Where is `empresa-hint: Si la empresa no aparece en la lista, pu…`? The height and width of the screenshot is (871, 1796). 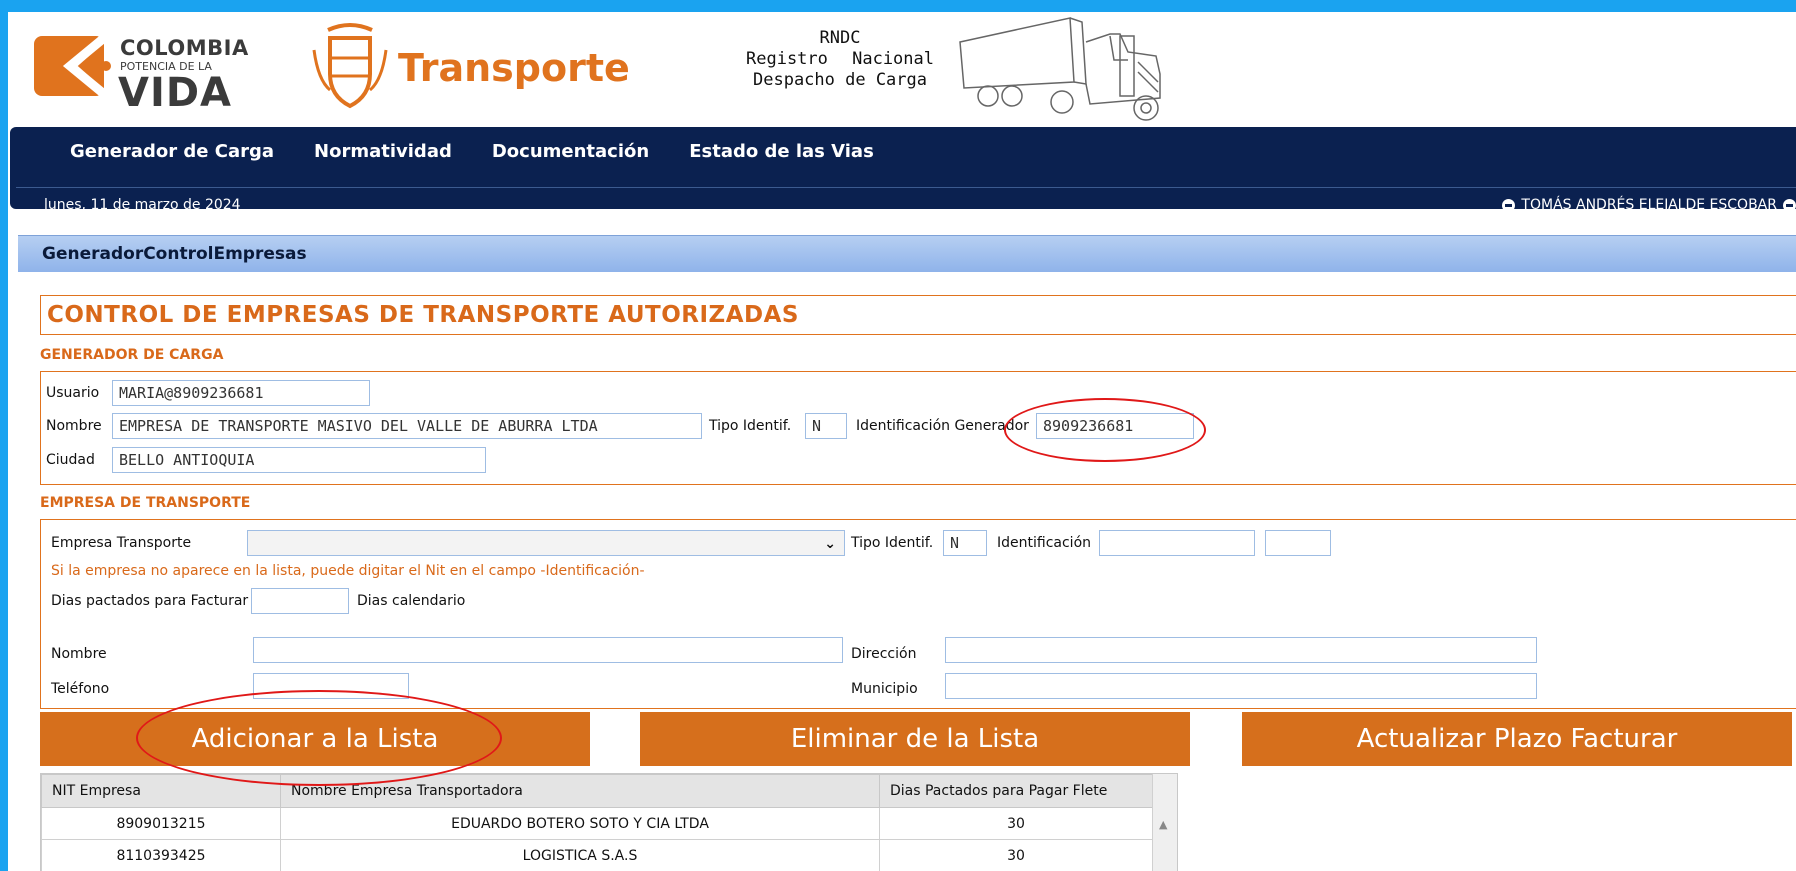
empresa-hint: Si la empresa no aparece en la lista, pu… is located at coordinates (348, 571).